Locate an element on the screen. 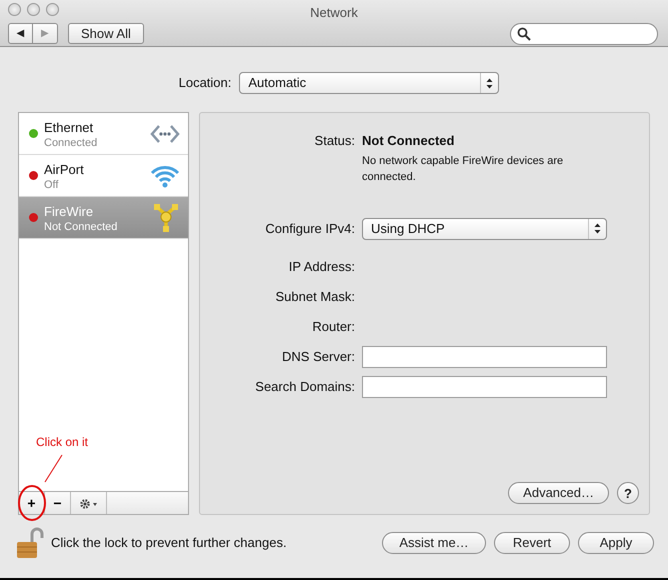  service-status: Off is located at coordinates (51, 185).